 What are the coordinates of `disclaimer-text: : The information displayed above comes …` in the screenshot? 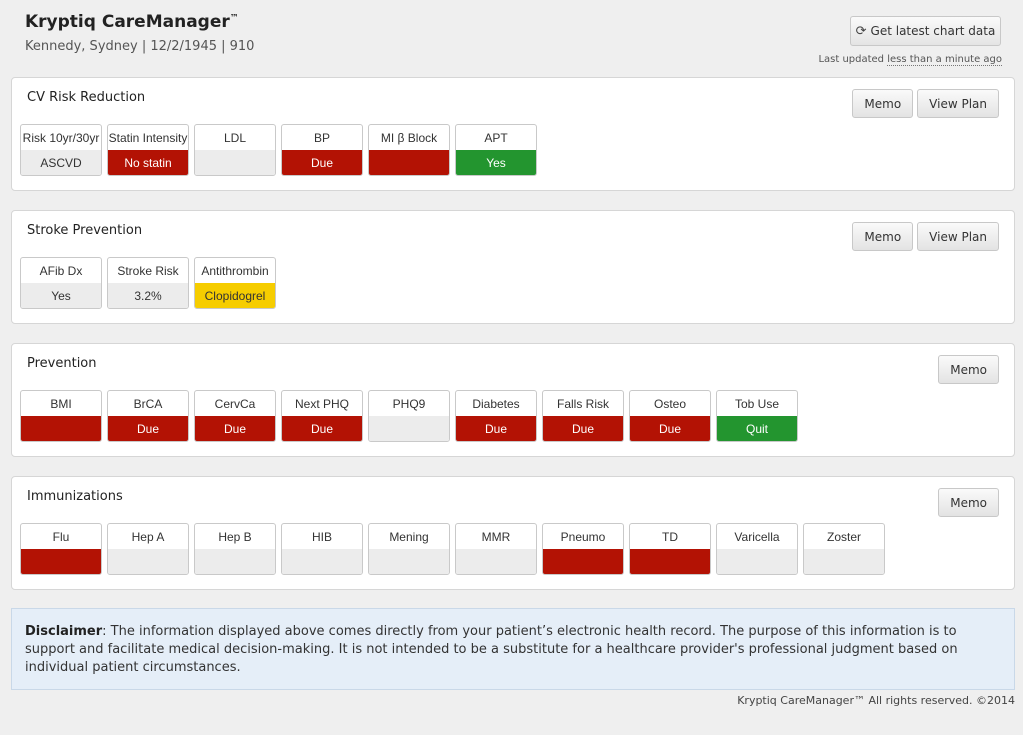 It's located at (491, 649).